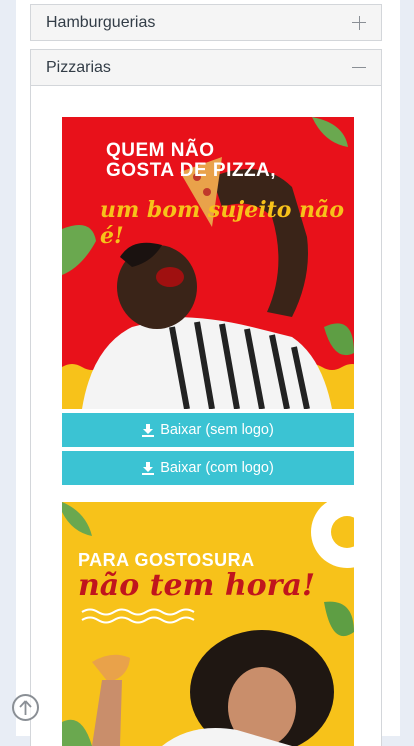 The image size is (414, 746). What do you see at coordinates (197, 585) in the screenshot?
I see `poster-script-text: não tem hora!` at bounding box center [197, 585].